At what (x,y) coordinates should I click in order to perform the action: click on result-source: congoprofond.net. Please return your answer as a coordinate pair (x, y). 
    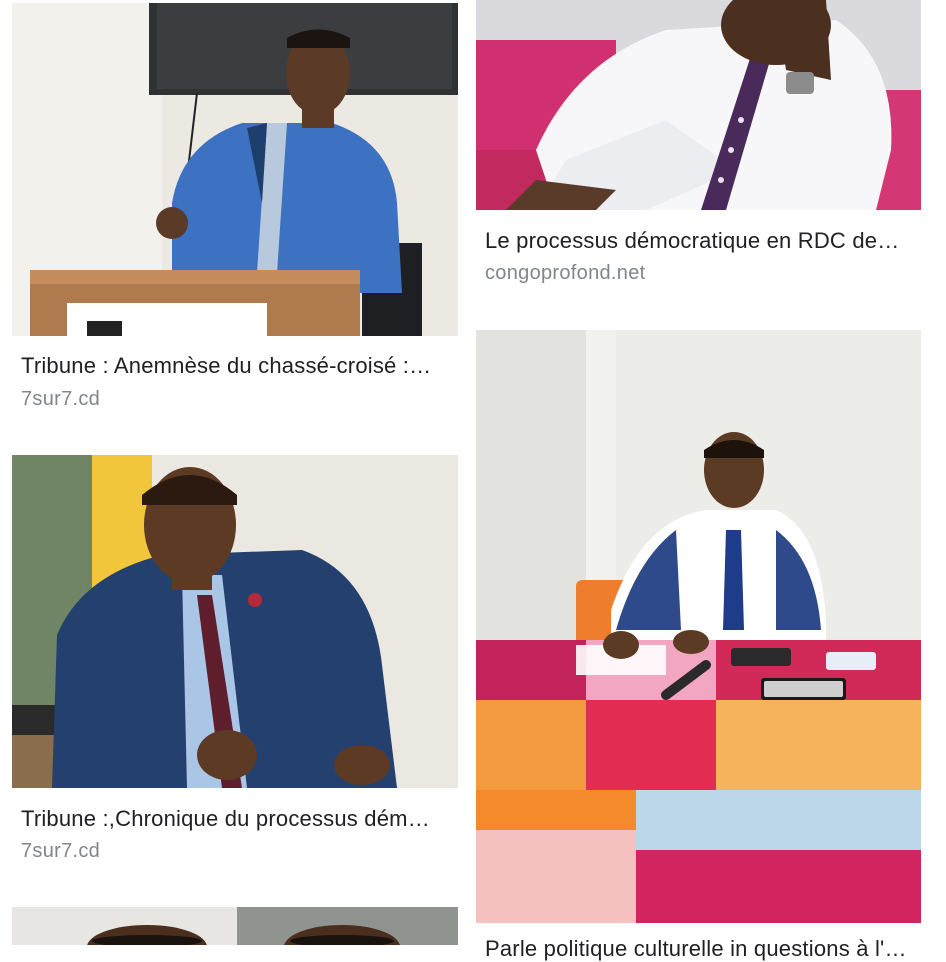
    Looking at the image, I should click on (565, 273).